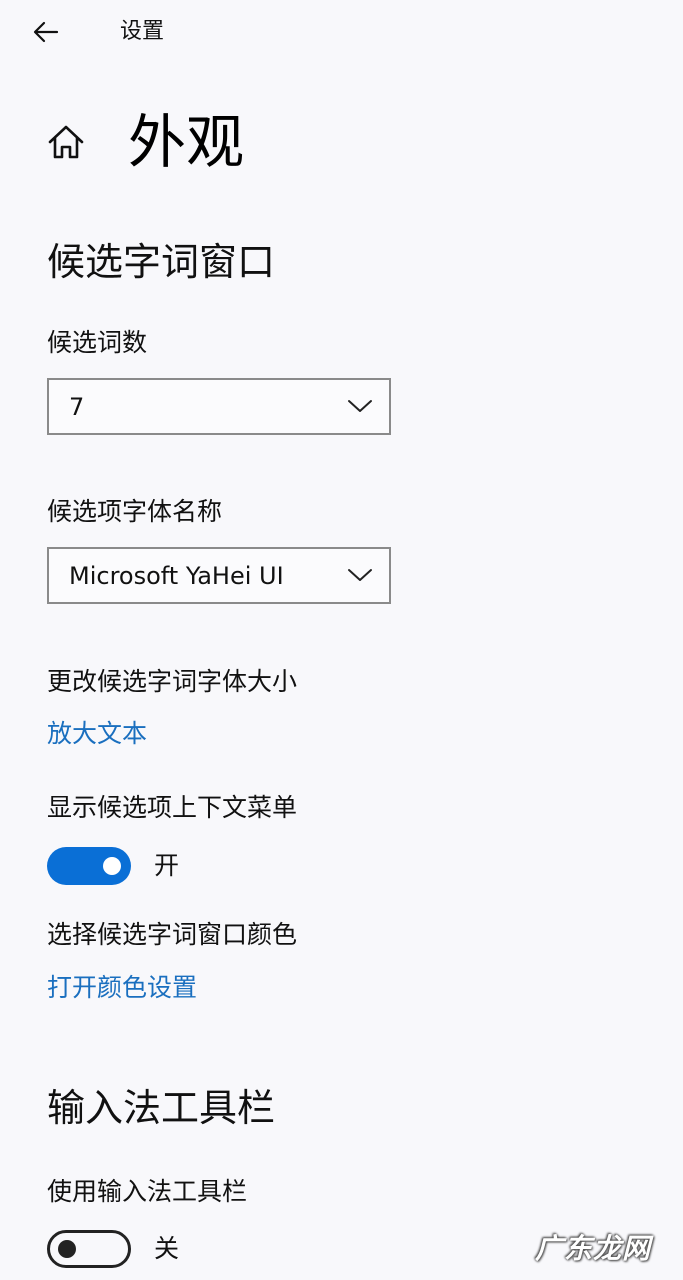 The height and width of the screenshot is (1280, 683). What do you see at coordinates (167, 1248) in the screenshot?
I see `ime-toolbar-toggle-state: 关` at bounding box center [167, 1248].